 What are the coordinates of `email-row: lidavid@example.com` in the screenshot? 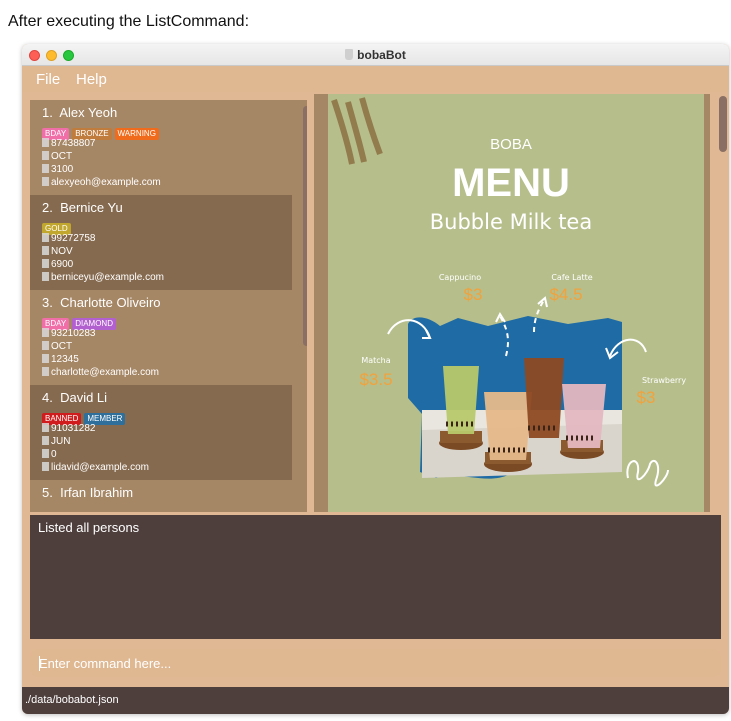 It's located at (167, 467).